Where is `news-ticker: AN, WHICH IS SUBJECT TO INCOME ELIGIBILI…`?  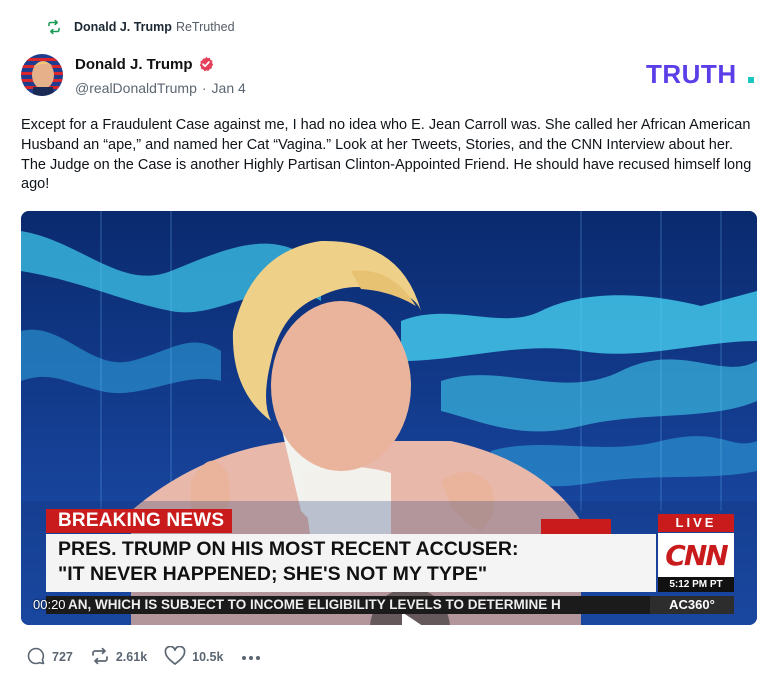
news-ticker: AN, WHICH IS SUBJECT TO INCOME ELIGIBILI… is located at coordinates (348, 605).